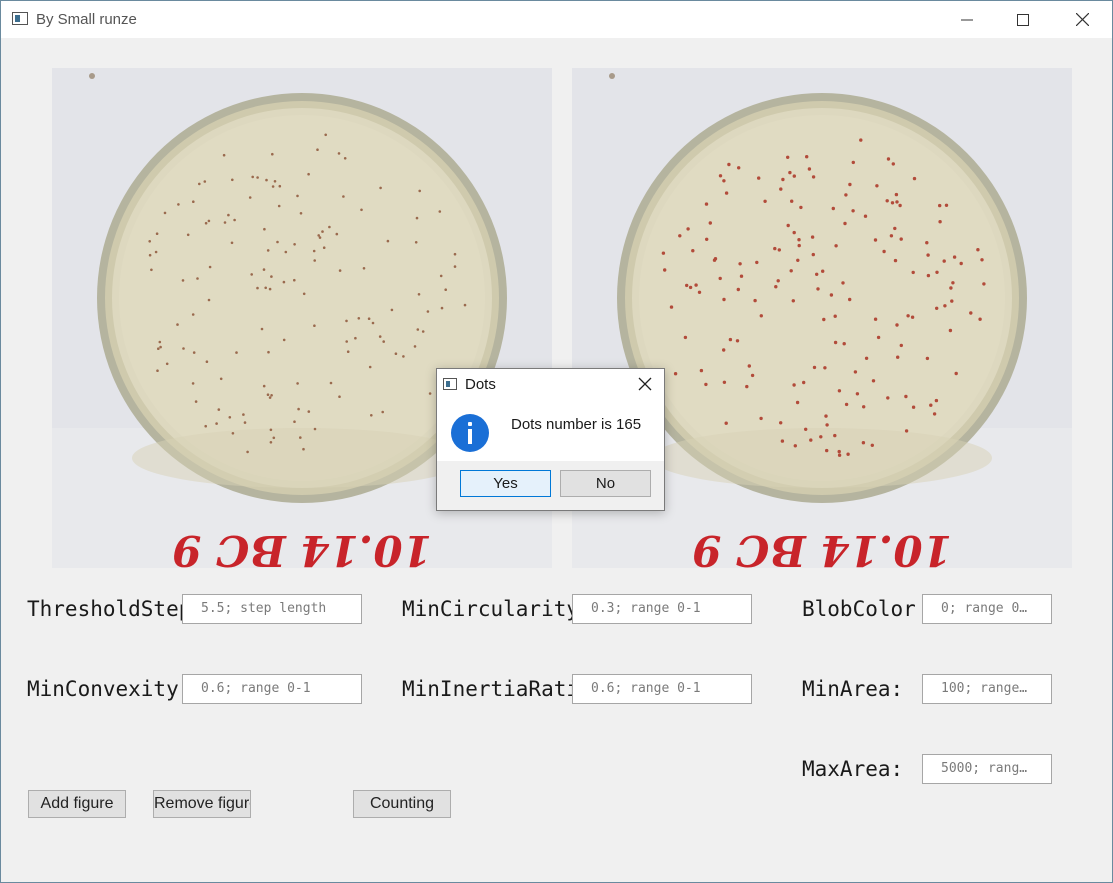  What do you see at coordinates (272, 609) in the screenshot?
I see `threshold-step-input: 5.5; step length` at bounding box center [272, 609].